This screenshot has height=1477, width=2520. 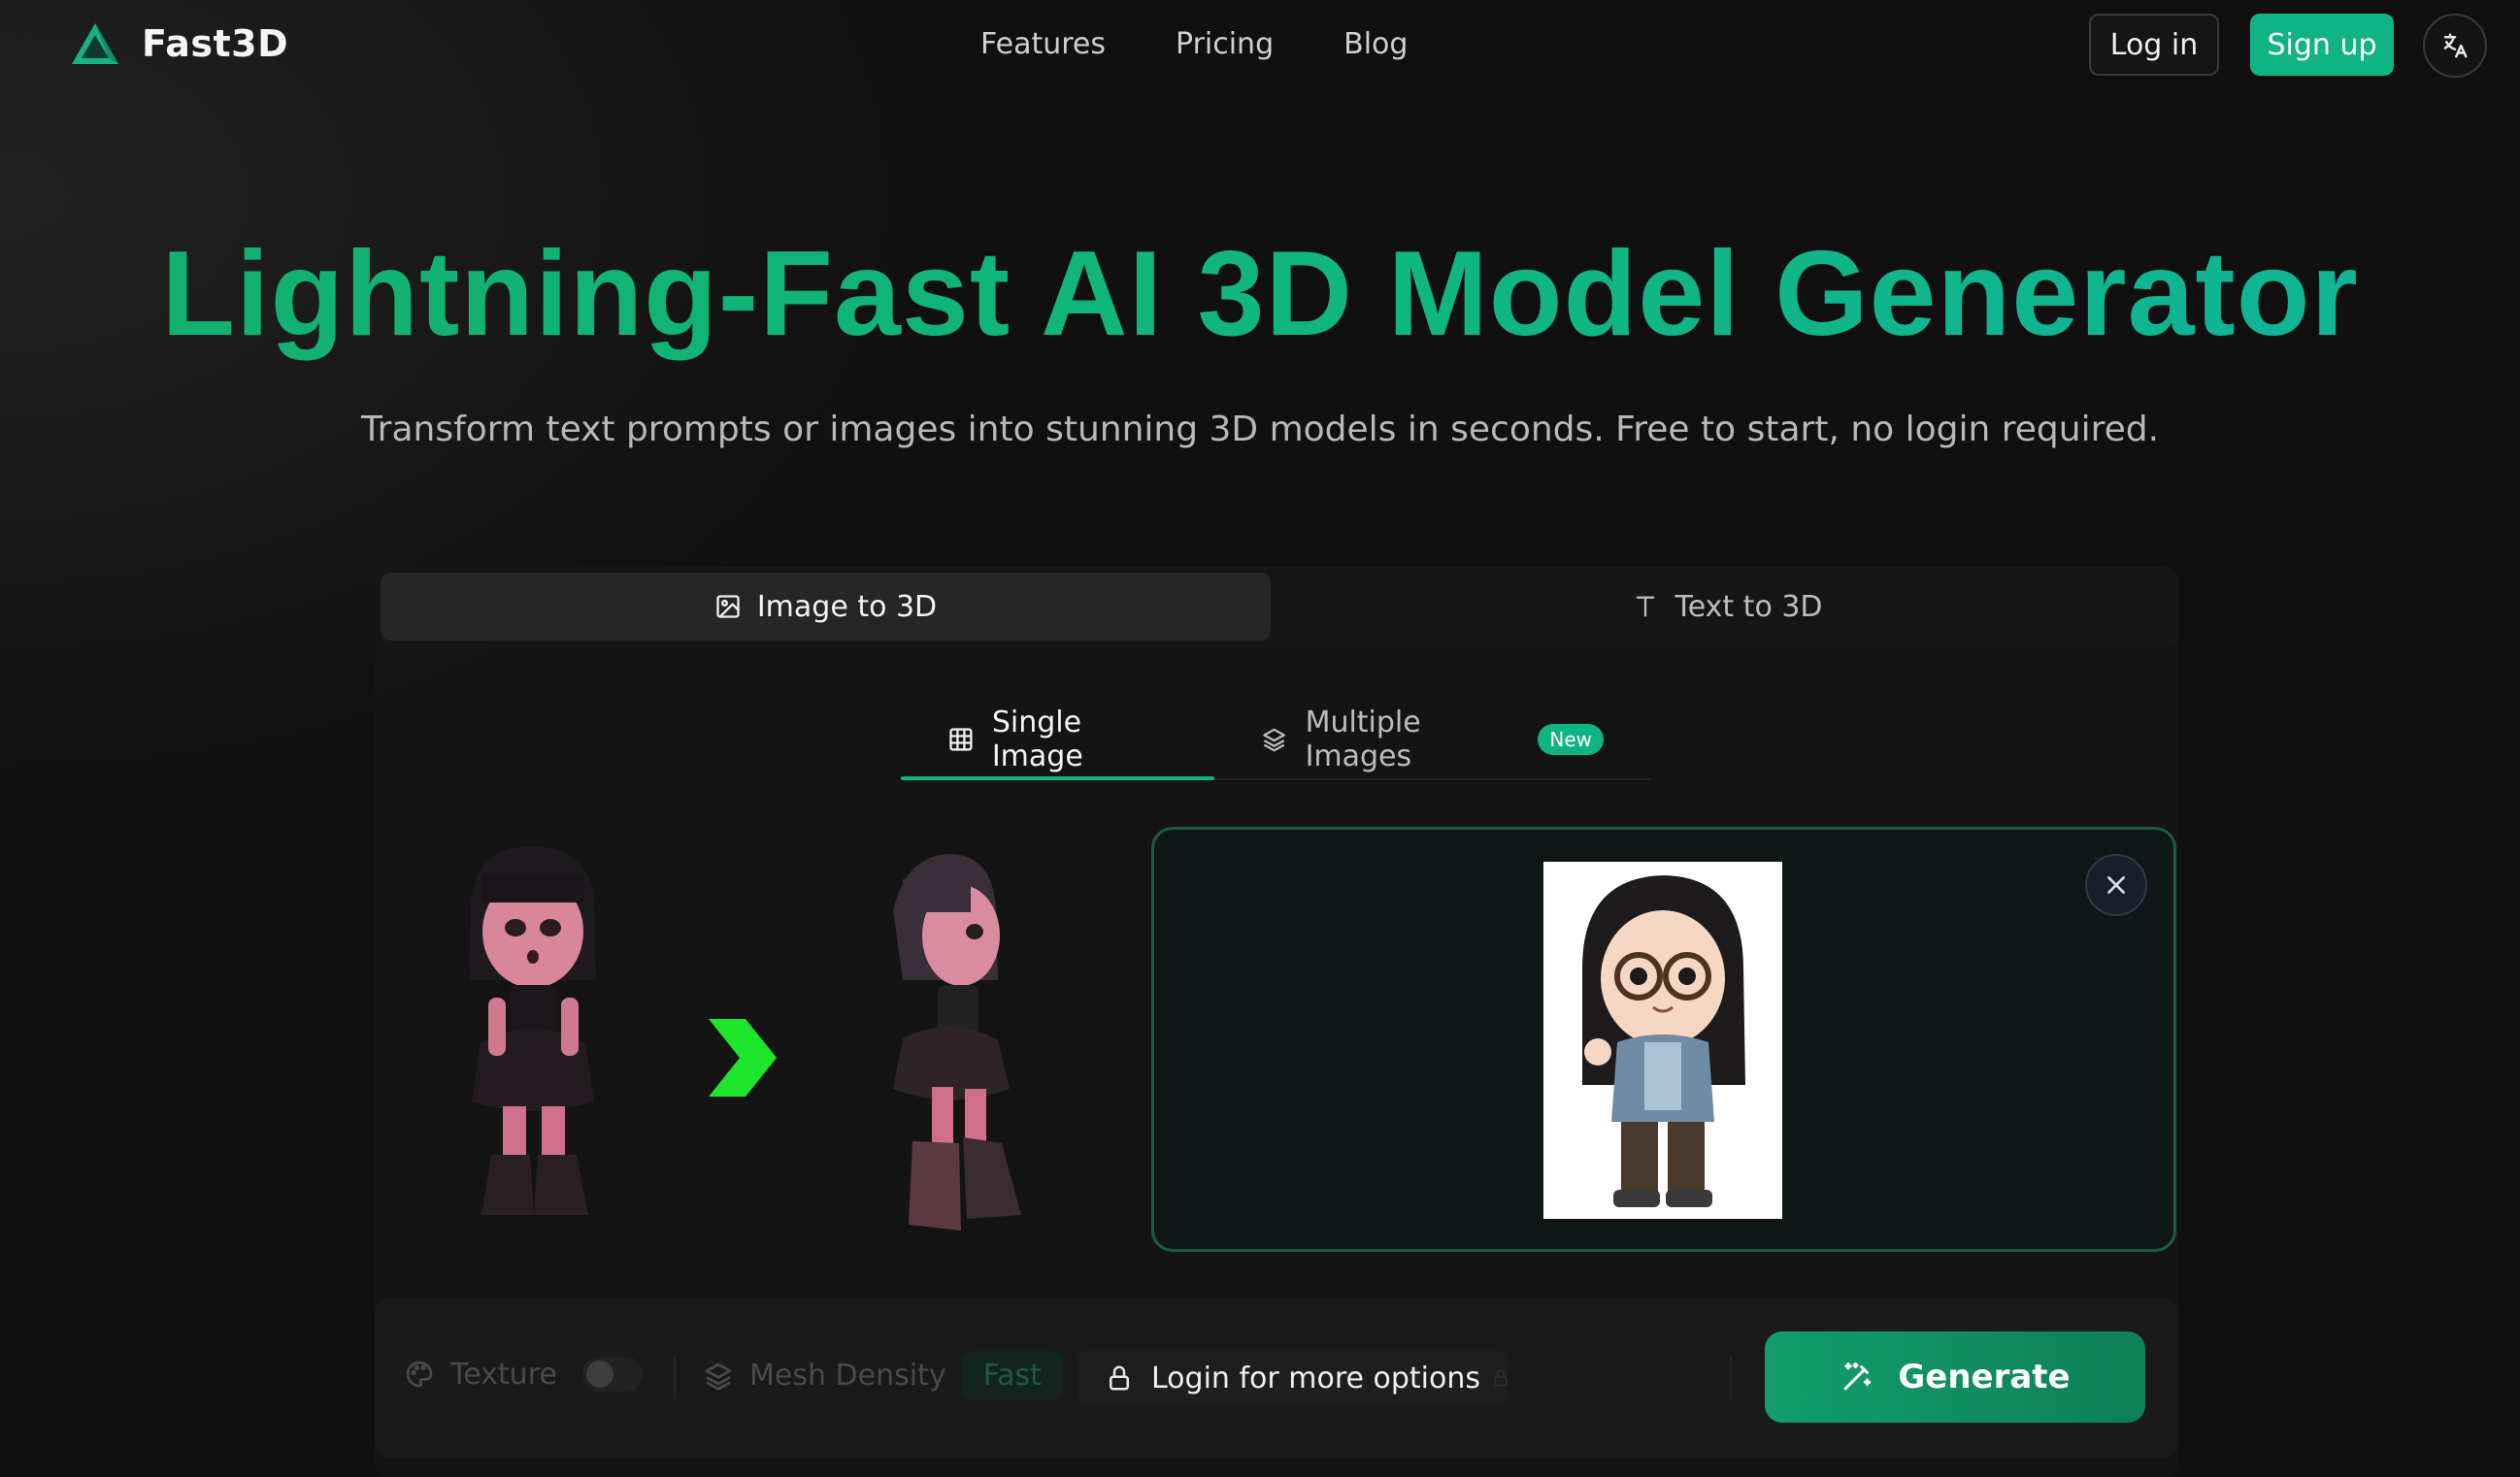 What do you see at coordinates (1363, 739) in the screenshot?
I see `tab-multiple-images-label: Multiple Images` at bounding box center [1363, 739].